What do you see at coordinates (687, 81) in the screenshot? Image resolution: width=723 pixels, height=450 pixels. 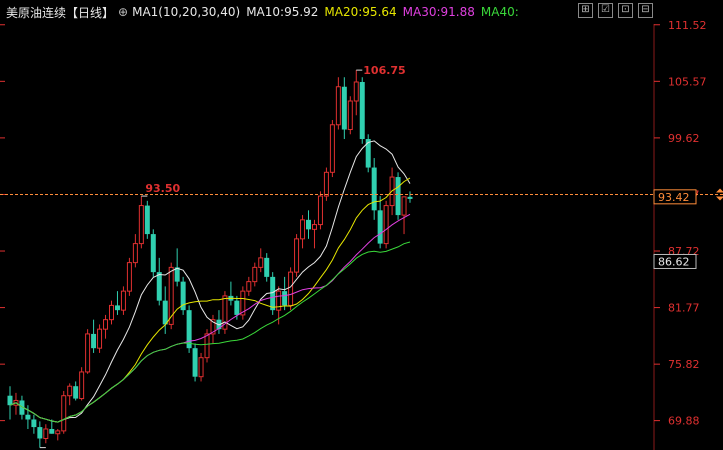 I see `price-tick-label: 105.57` at bounding box center [687, 81].